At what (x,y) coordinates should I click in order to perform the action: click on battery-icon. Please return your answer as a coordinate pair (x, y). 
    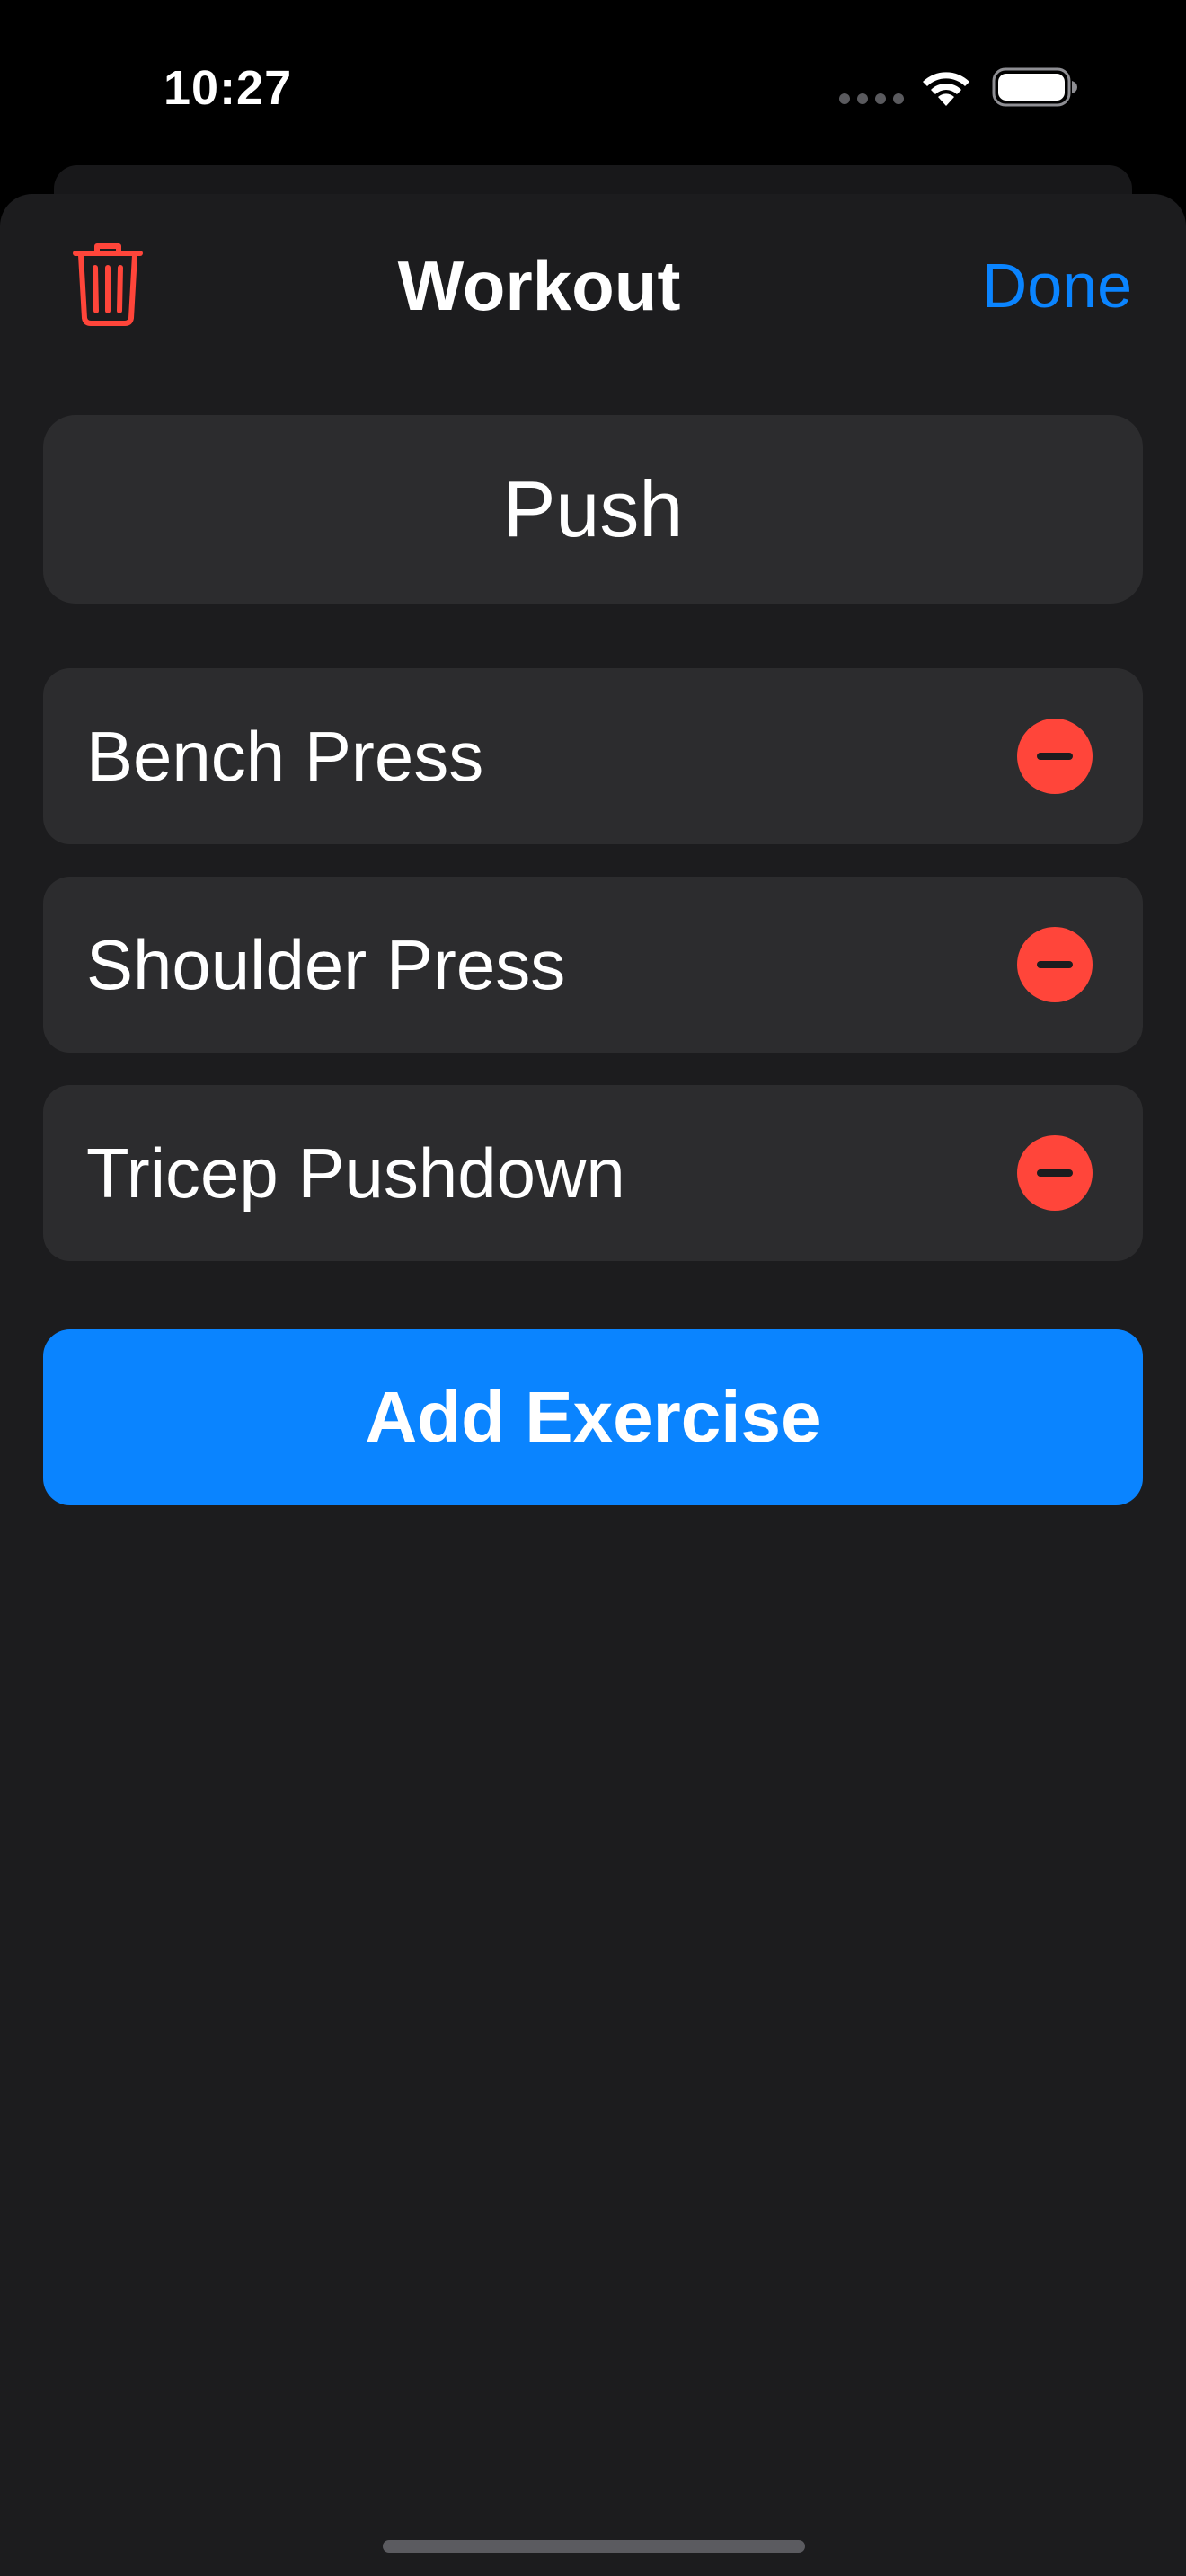
    Looking at the image, I should click on (1034, 87).